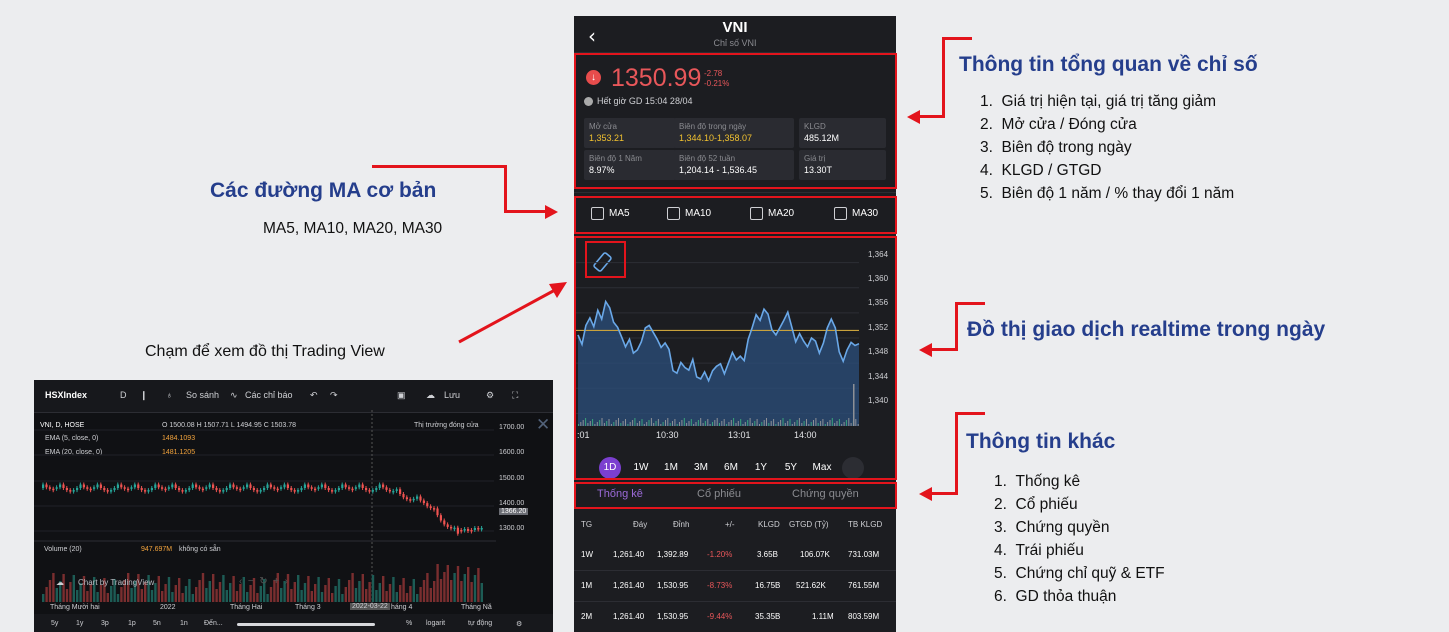 The image size is (1449, 632). I want to click on camera-icon: ▣, so click(401, 395).